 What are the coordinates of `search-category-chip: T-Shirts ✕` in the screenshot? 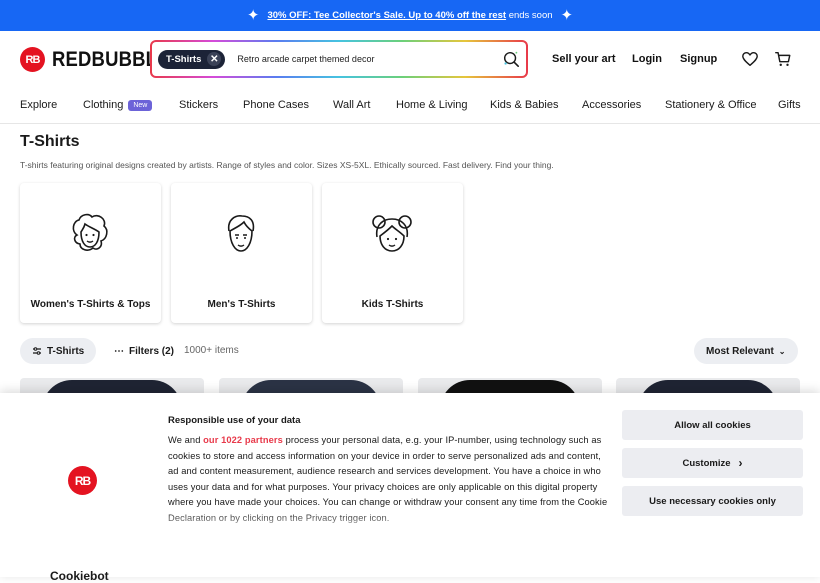 It's located at (192, 59).